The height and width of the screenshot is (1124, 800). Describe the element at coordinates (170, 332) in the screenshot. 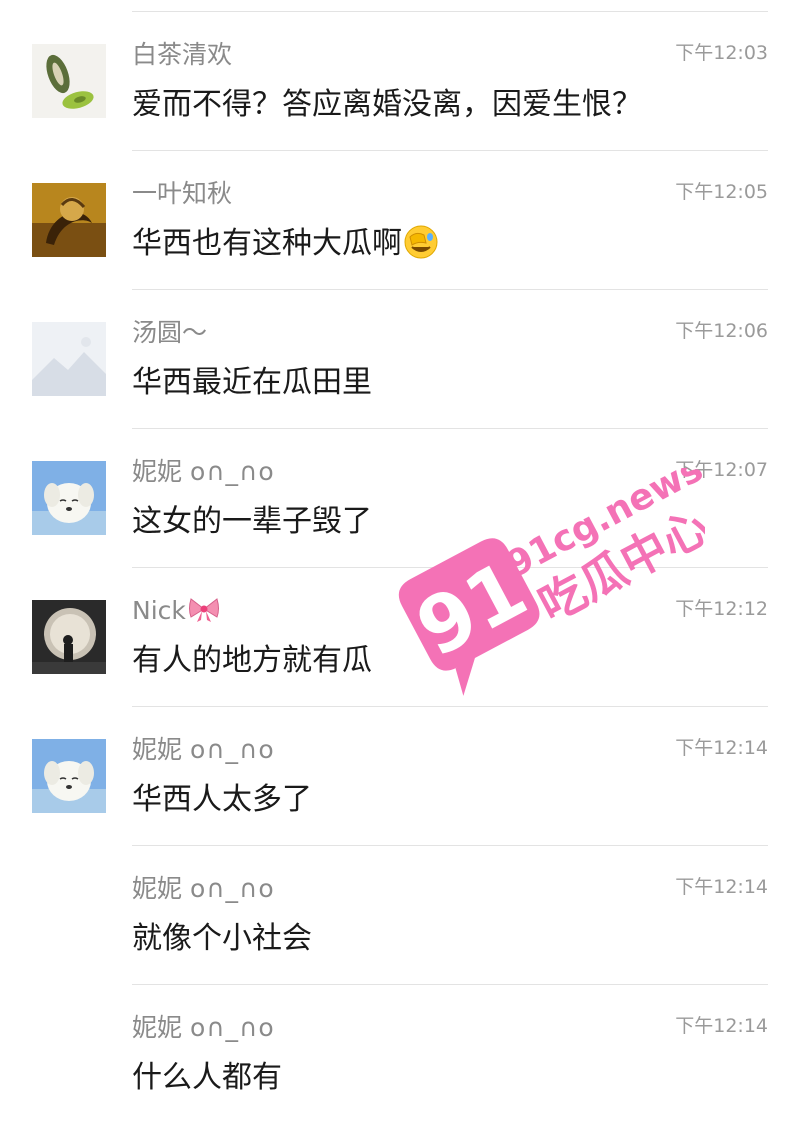

I see `sender-name: 汤圆～` at that location.